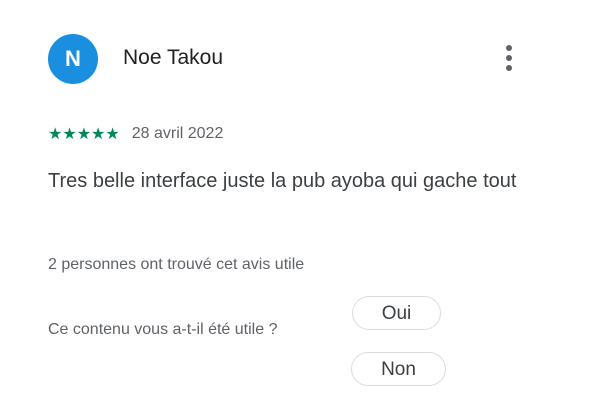 Image resolution: width=592 pixels, height=409 pixels. I want to click on more-options-button, so click(509, 58).